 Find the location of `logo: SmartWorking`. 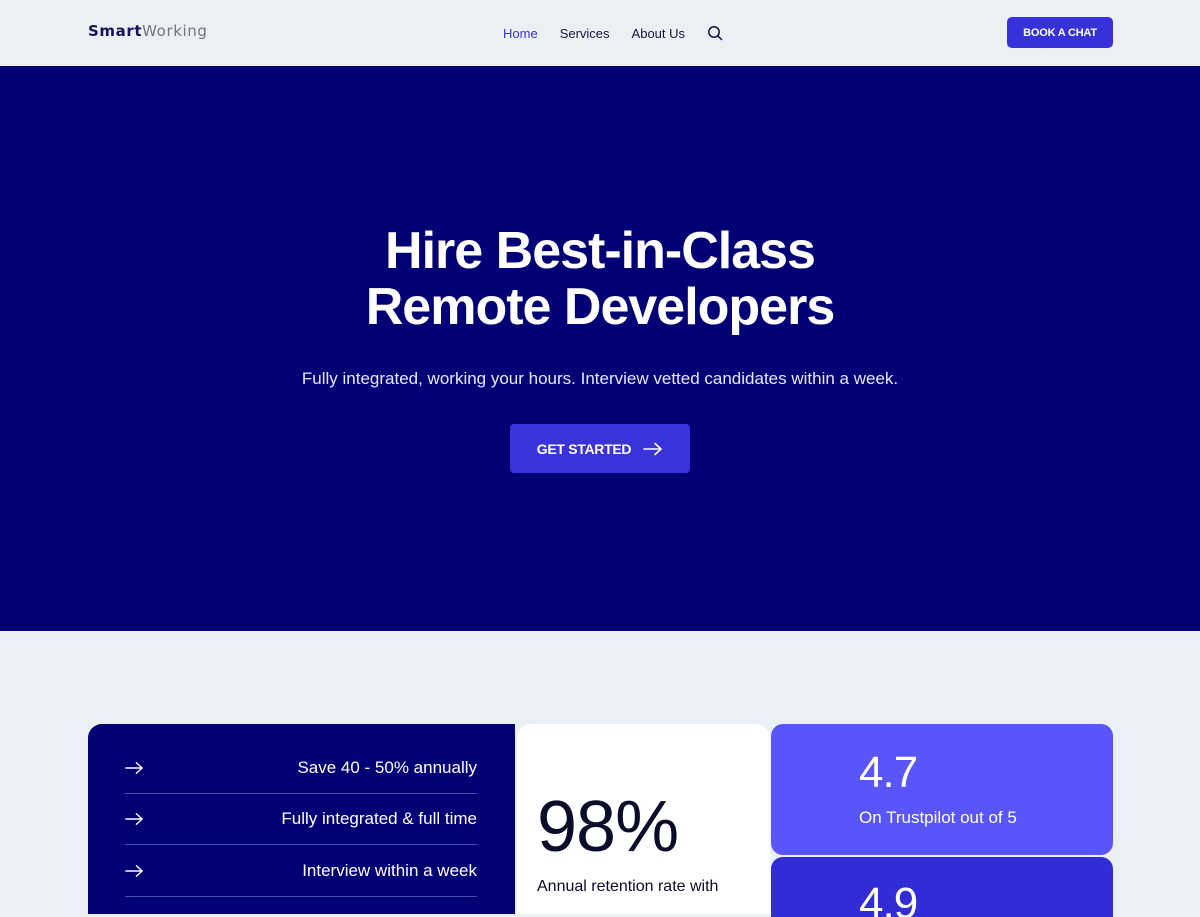

logo: SmartWorking is located at coordinates (148, 31).